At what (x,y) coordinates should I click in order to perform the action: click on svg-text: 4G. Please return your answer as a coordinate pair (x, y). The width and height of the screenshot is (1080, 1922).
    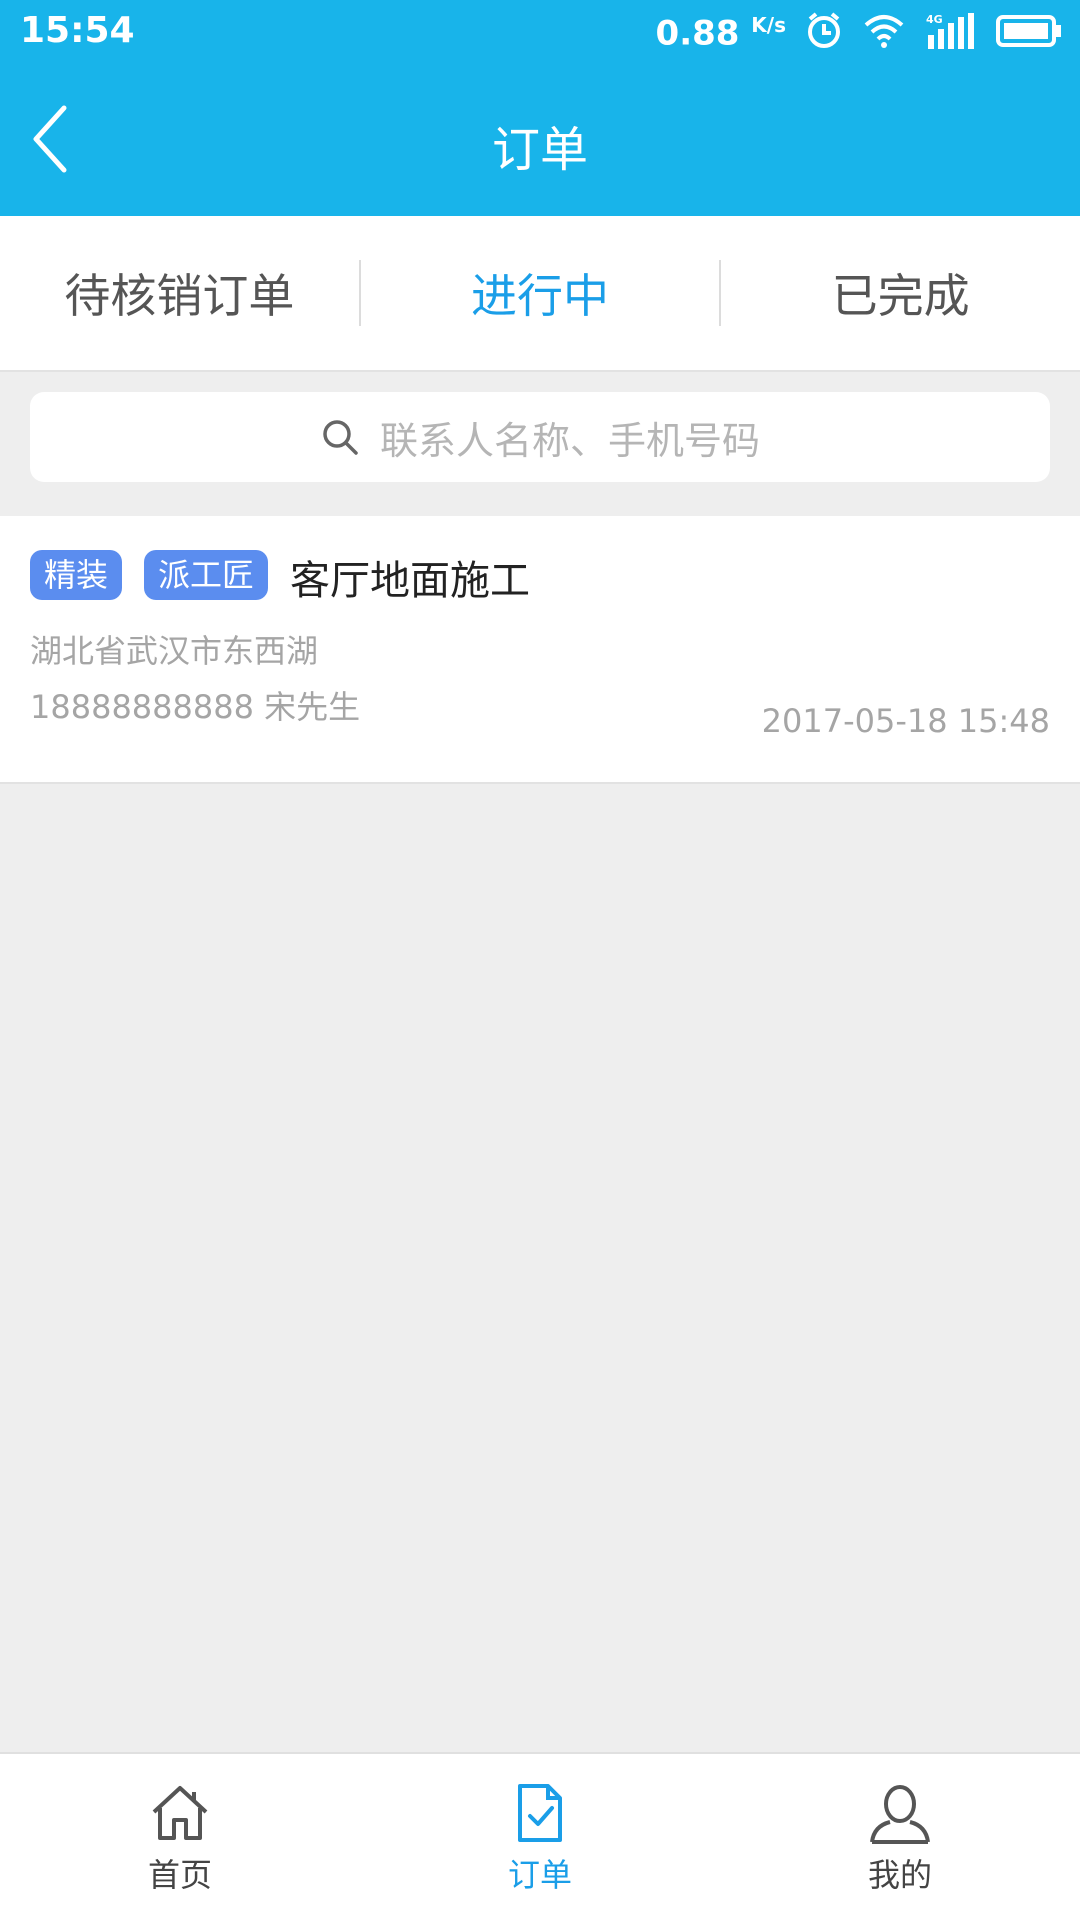
    Looking at the image, I should click on (934, 19).